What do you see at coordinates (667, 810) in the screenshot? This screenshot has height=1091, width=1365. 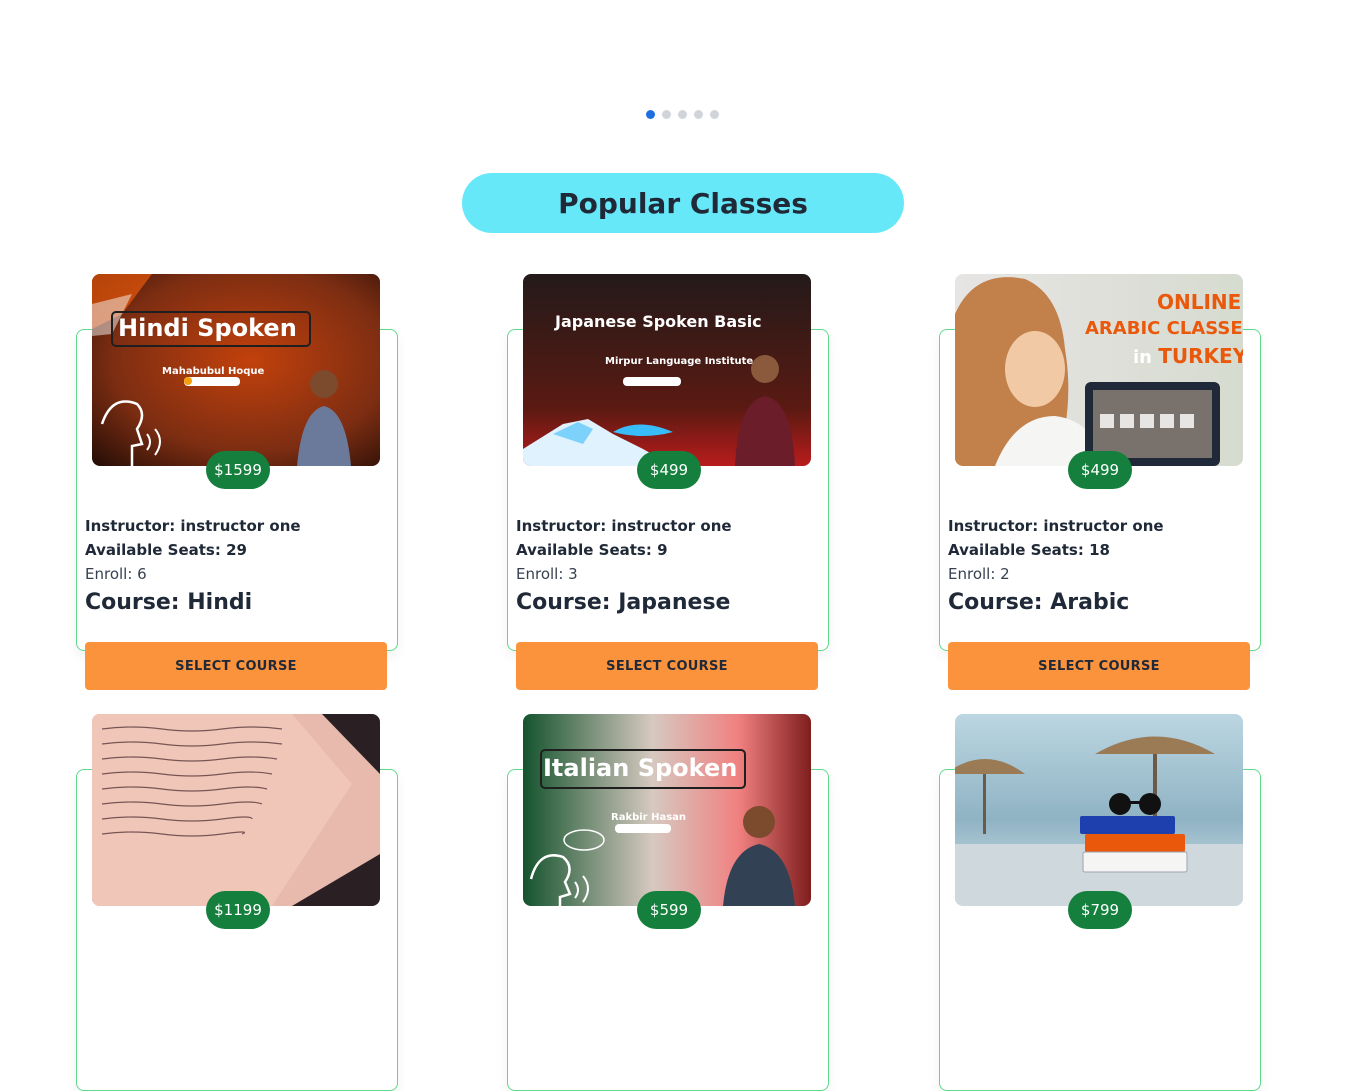 I see `class-image-italian: Italian Spoken Rakbir Hasan` at bounding box center [667, 810].